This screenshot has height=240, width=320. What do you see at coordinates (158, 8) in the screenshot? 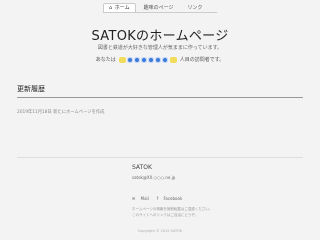
I see `tab-hobby-label: 趣味のページ` at bounding box center [158, 8].